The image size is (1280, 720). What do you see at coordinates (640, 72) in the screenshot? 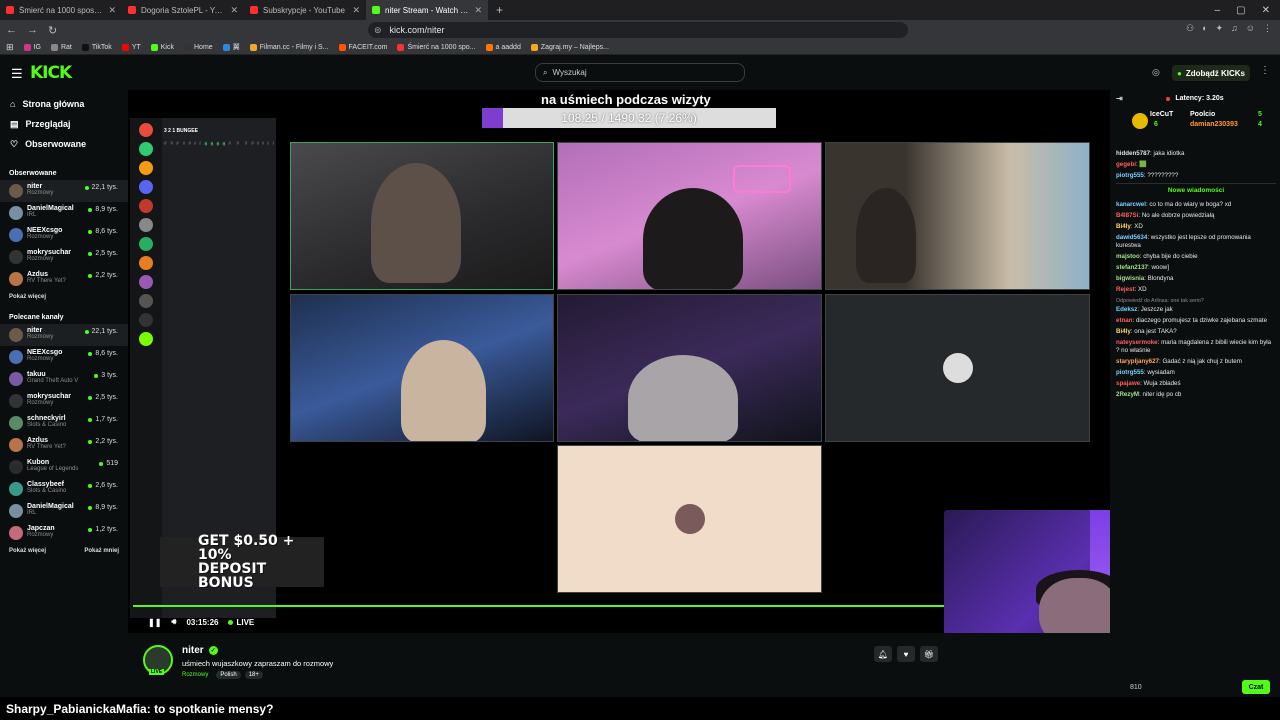
I see `search-input: ⌕ Wyszukaj` at bounding box center [640, 72].